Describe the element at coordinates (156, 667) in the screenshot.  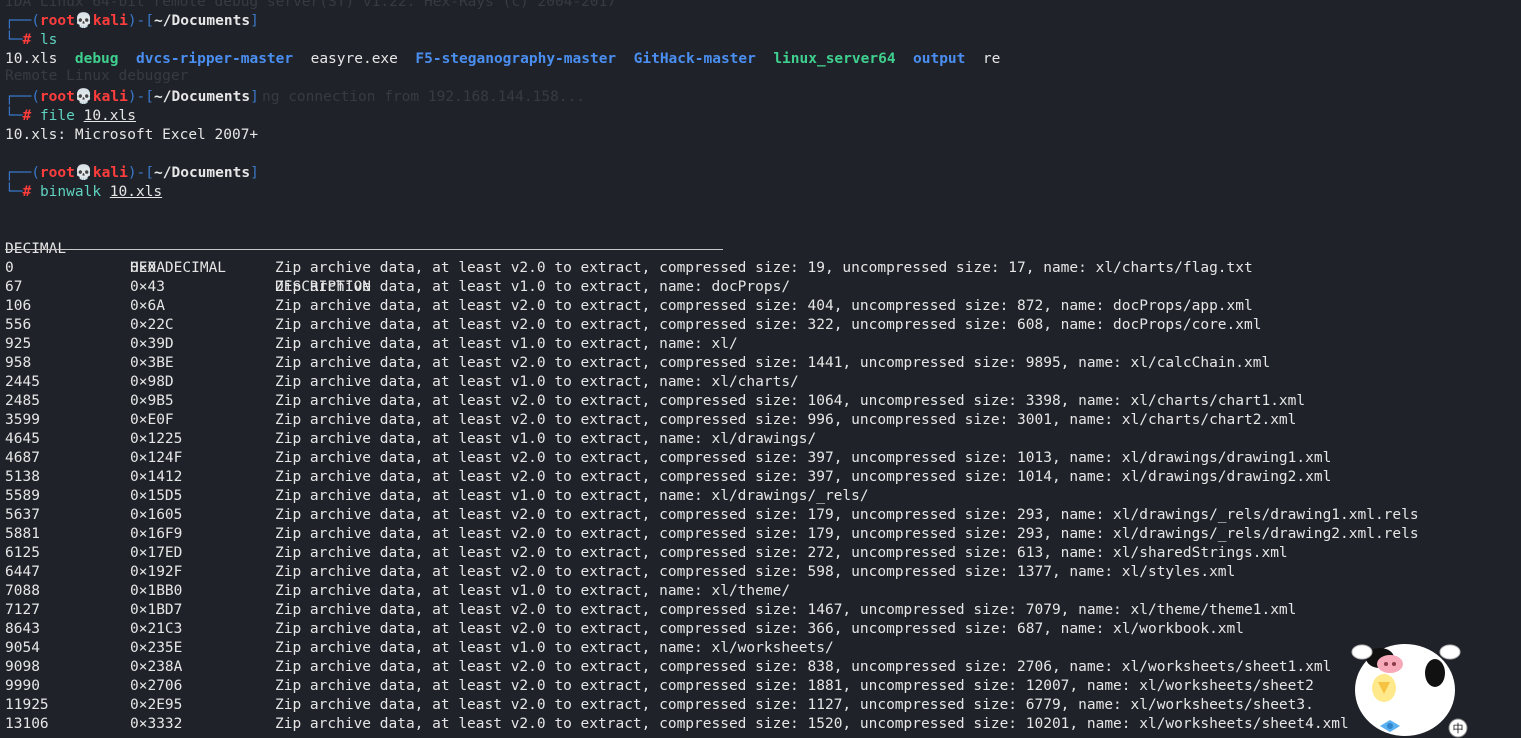
I see `cell-hexadecimal: 0×238A` at that location.